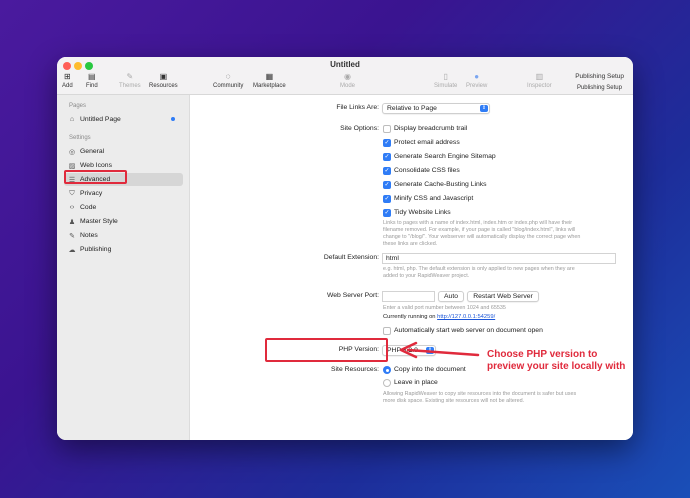 This screenshot has height=498, width=690. What do you see at coordinates (387, 171) in the screenshot?
I see `consolidate-css-checkbox: ✓` at bounding box center [387, 171].